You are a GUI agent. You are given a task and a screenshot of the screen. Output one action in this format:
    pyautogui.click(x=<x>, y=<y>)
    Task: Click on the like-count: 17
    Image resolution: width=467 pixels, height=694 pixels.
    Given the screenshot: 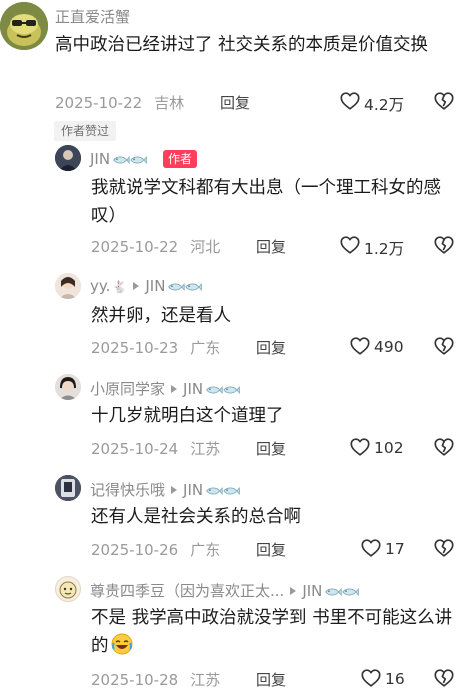 What is the action you would take?
    pyautogui.click(x=395, y=549)
    